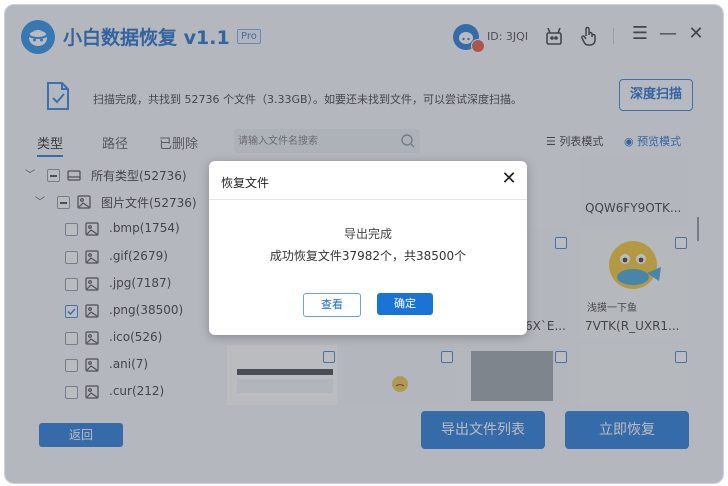  Describe the element at coordinates (509, 179) in the screenshot. I see `dialog-close-icon: ✕` at that location.